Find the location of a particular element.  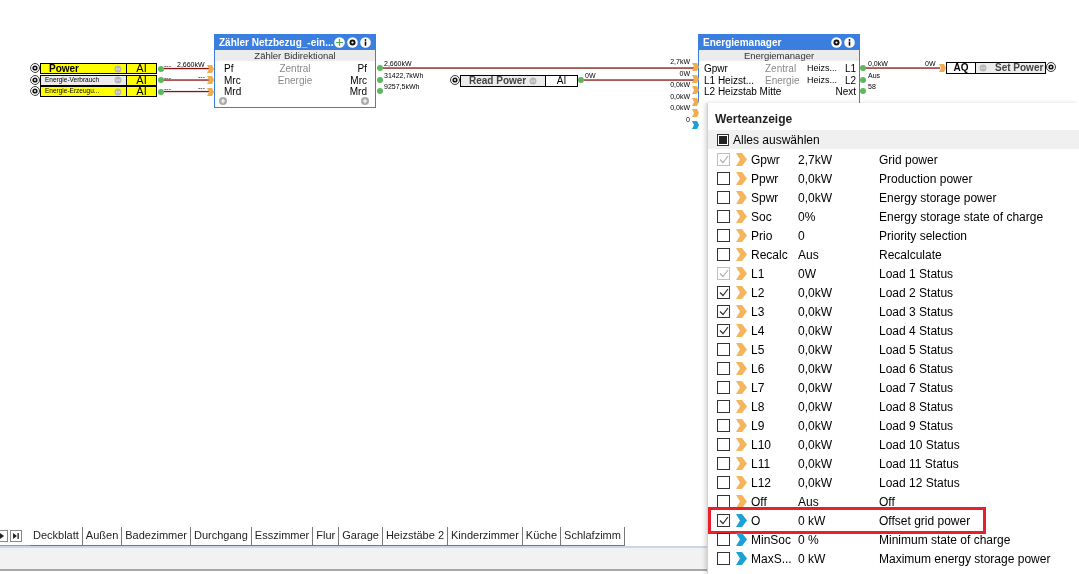

last-icon is located at coordinates (16, 536).